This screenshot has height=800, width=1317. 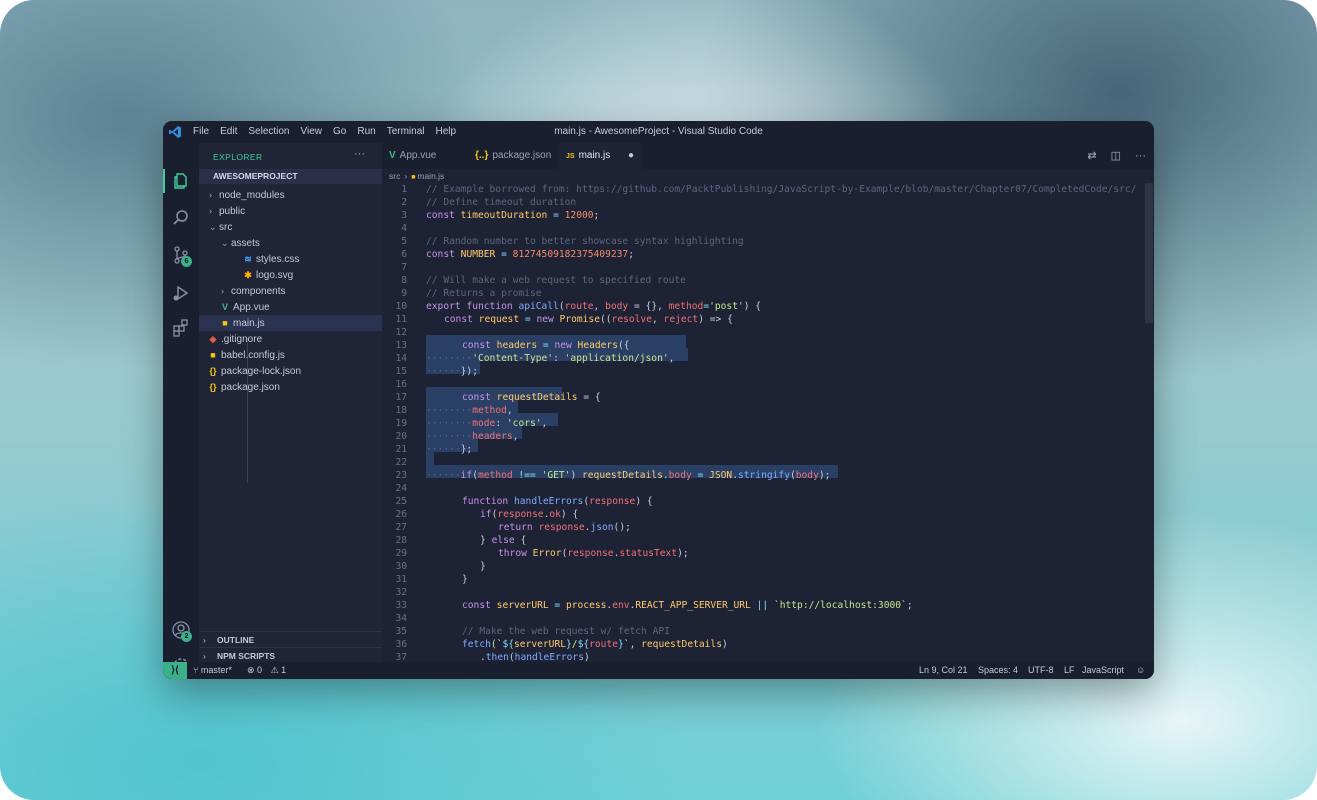 I want to click on feedback-icon: ☺, so click(x=1140, y=670).